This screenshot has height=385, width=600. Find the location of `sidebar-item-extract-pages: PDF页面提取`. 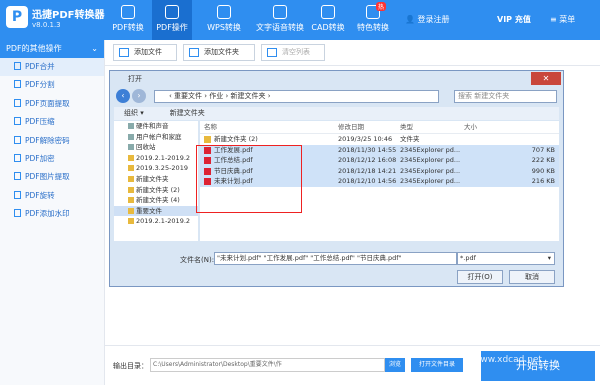

sidebar-item-extract-pages: PDF页面提取 is located at coordinates (52, 104).